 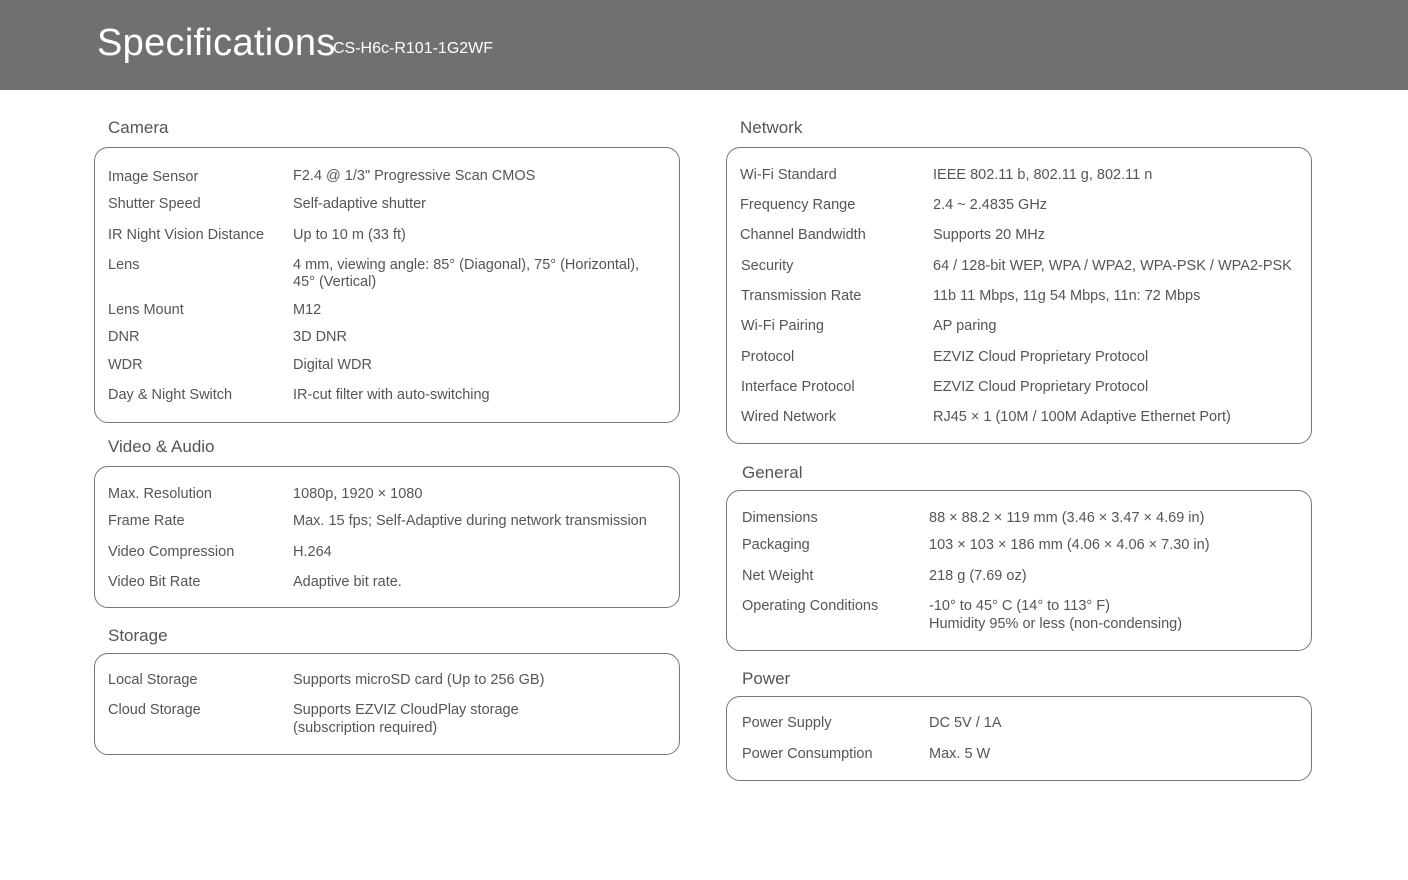 I want to click on spec-label: Shutter Speed, so click(x=154, y=204).